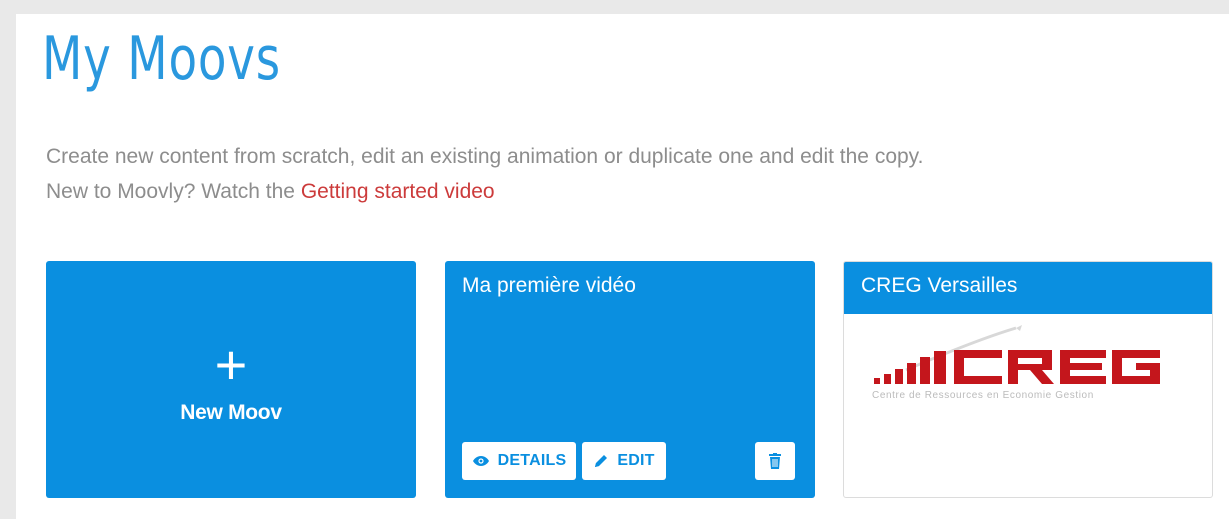  Describe the element at coordinates (173, 191) in the screenshot. I see `intro-prefix: New to Moovly? Watch the` at that location.